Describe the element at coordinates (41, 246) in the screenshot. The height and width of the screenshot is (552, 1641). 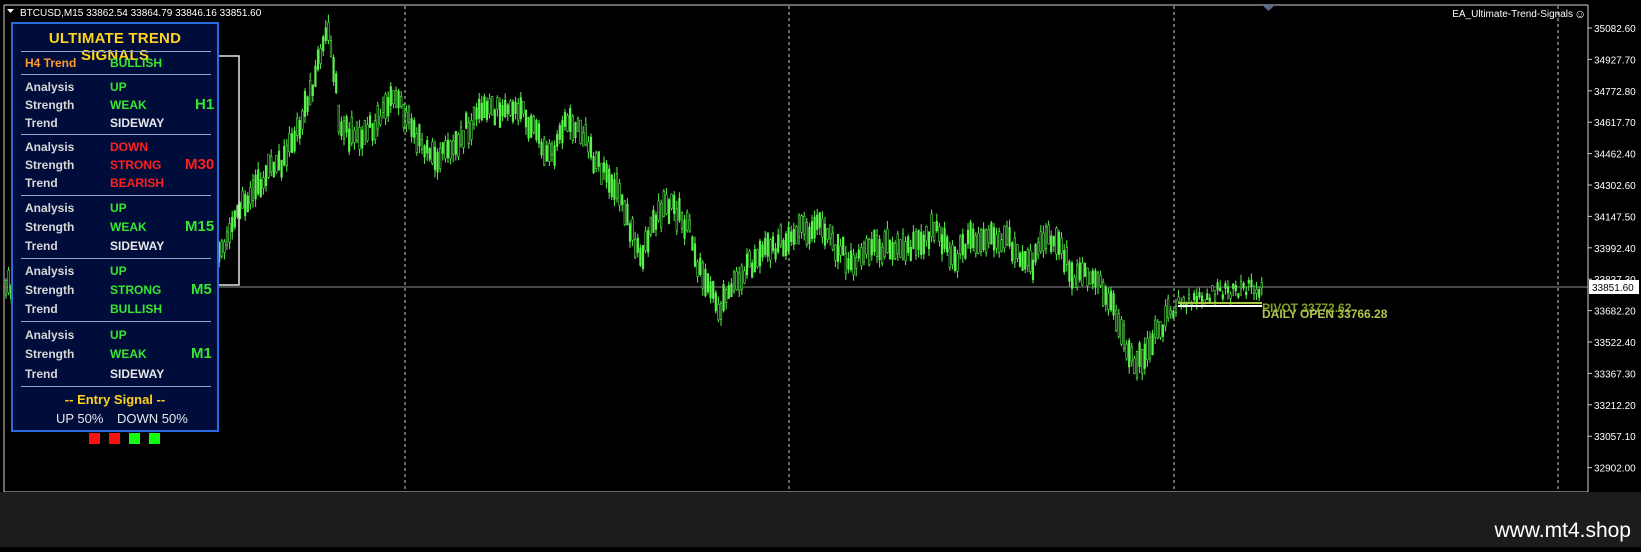
I see `m15-trend-label: Trend` at that location.